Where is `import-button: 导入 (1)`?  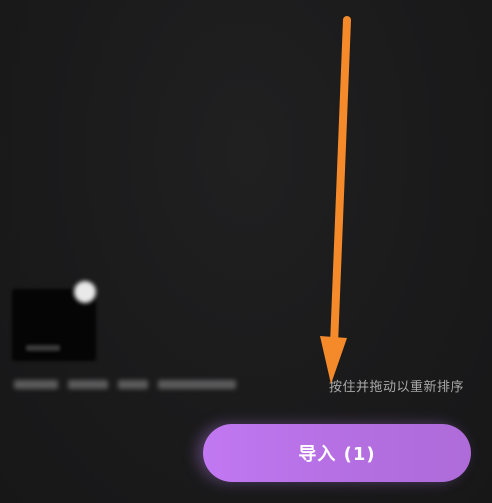 import-button: 导入 (1) is located at coordinates (337, 453).